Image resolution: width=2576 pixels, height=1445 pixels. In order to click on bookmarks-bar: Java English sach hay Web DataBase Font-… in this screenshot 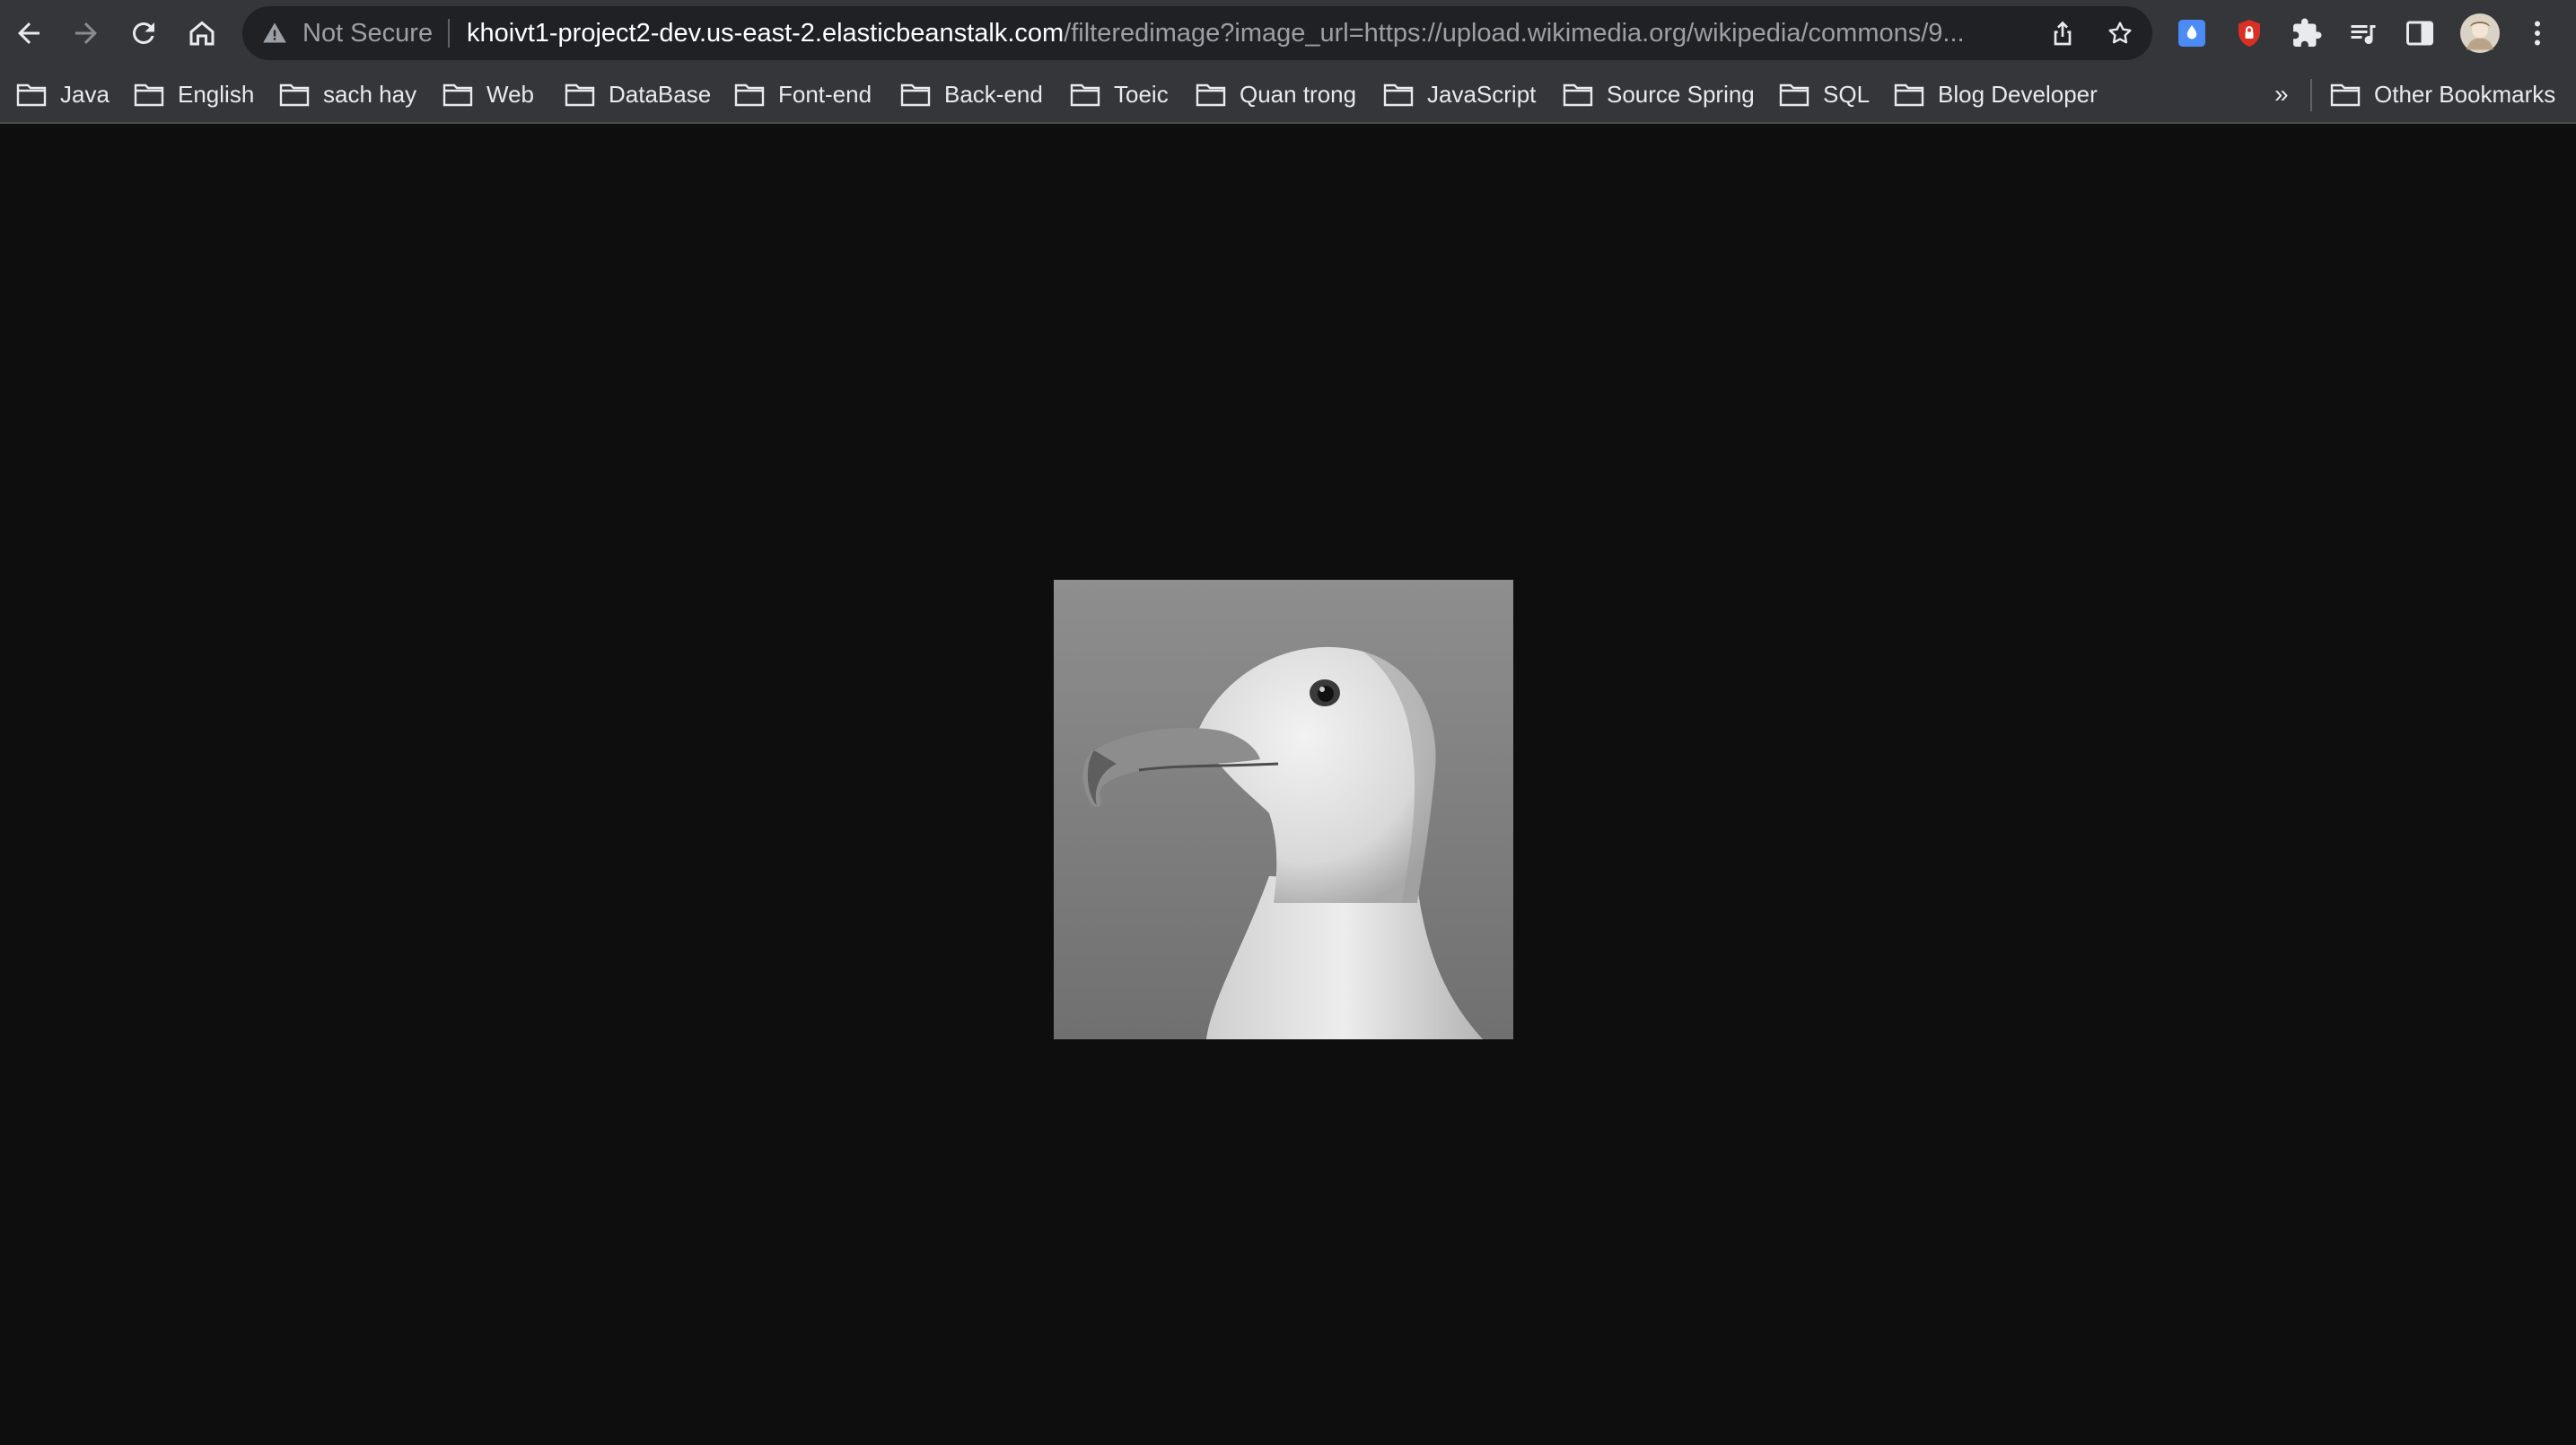, I will do `click(1288, 95)`.